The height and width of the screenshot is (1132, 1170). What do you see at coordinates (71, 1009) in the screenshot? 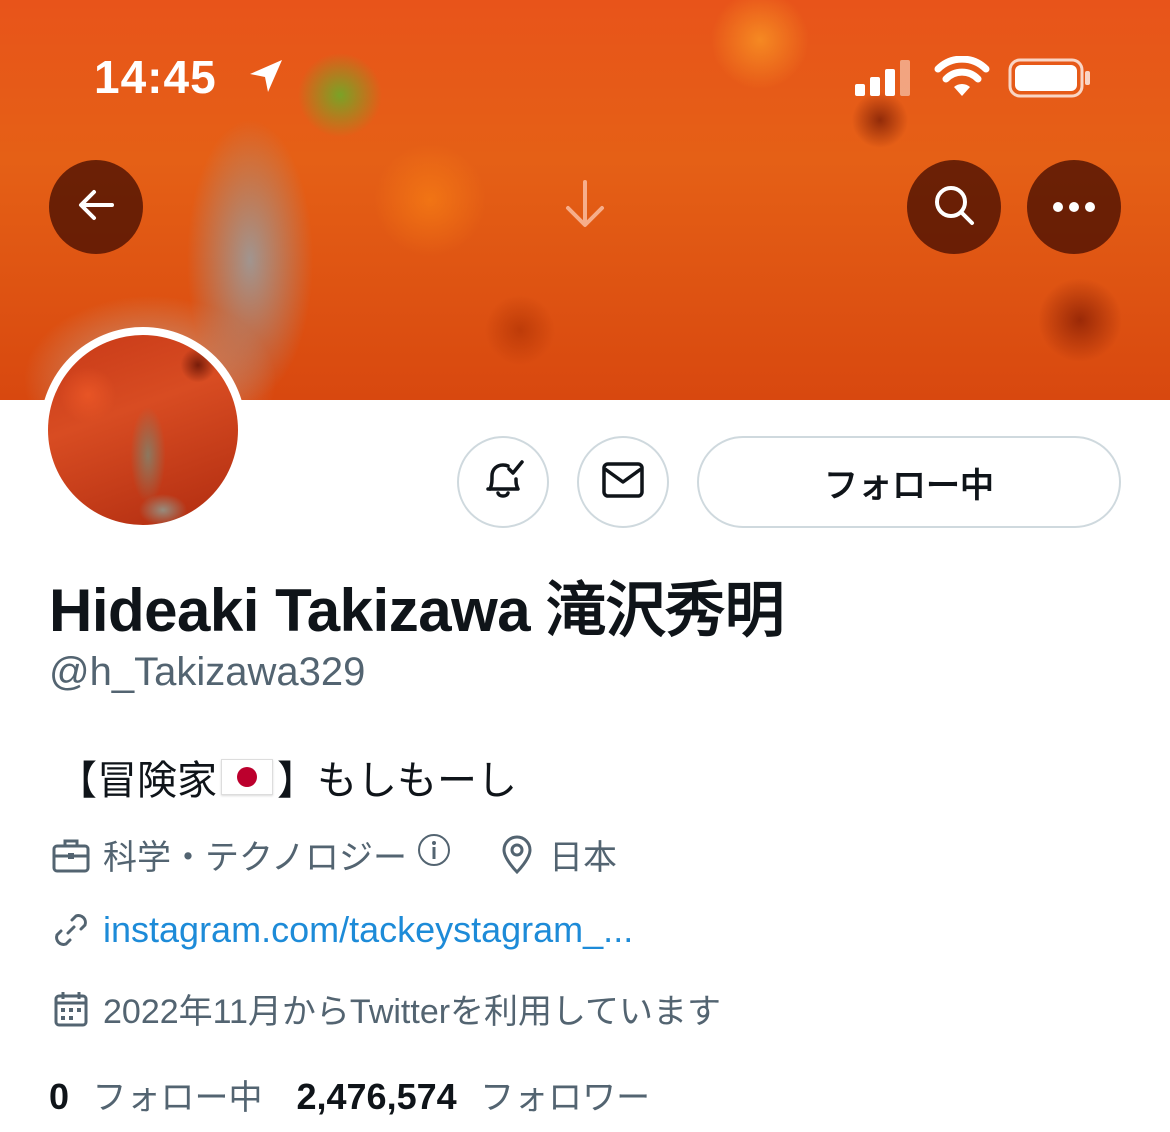
I see `calendar-icon` at bounding box center [71, 1009].